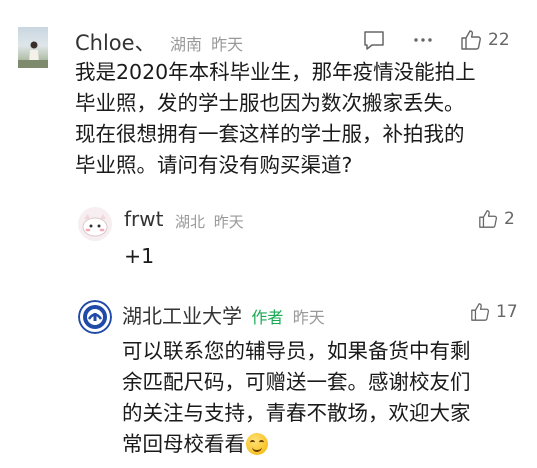 This screenshot has width=537, height=468. What do you see at coordinates (436, 40) in the screenshot?
I see `comment-actions: 22` at bounding box center [436, 40].